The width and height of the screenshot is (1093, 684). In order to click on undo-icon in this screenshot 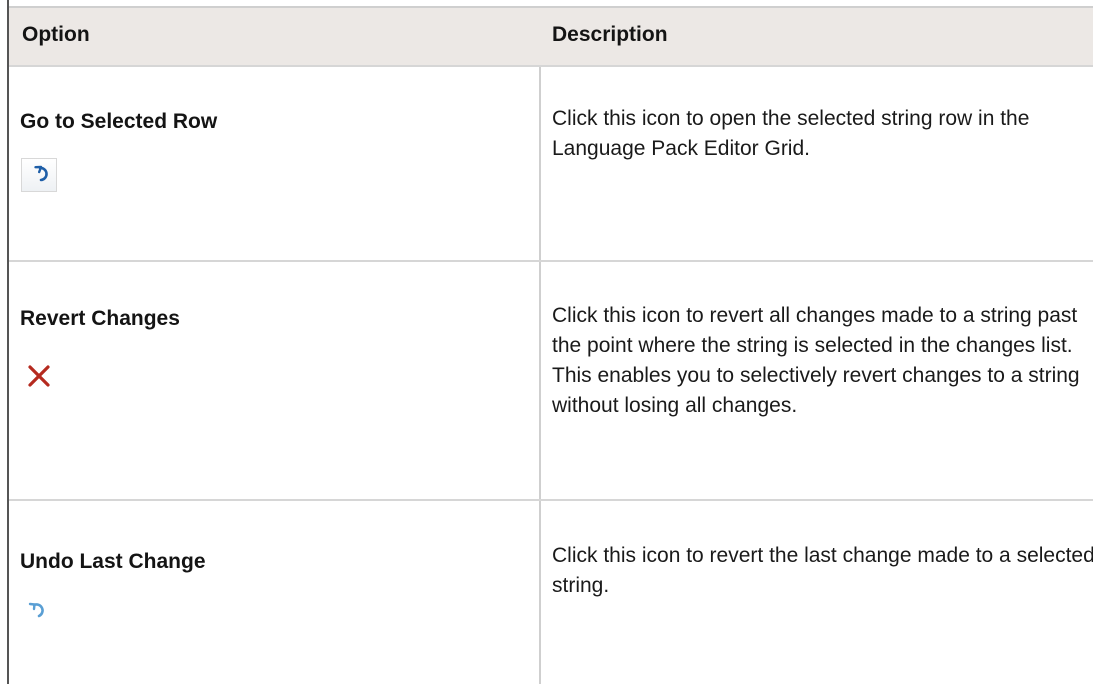, I will do `click(39, 610)`.